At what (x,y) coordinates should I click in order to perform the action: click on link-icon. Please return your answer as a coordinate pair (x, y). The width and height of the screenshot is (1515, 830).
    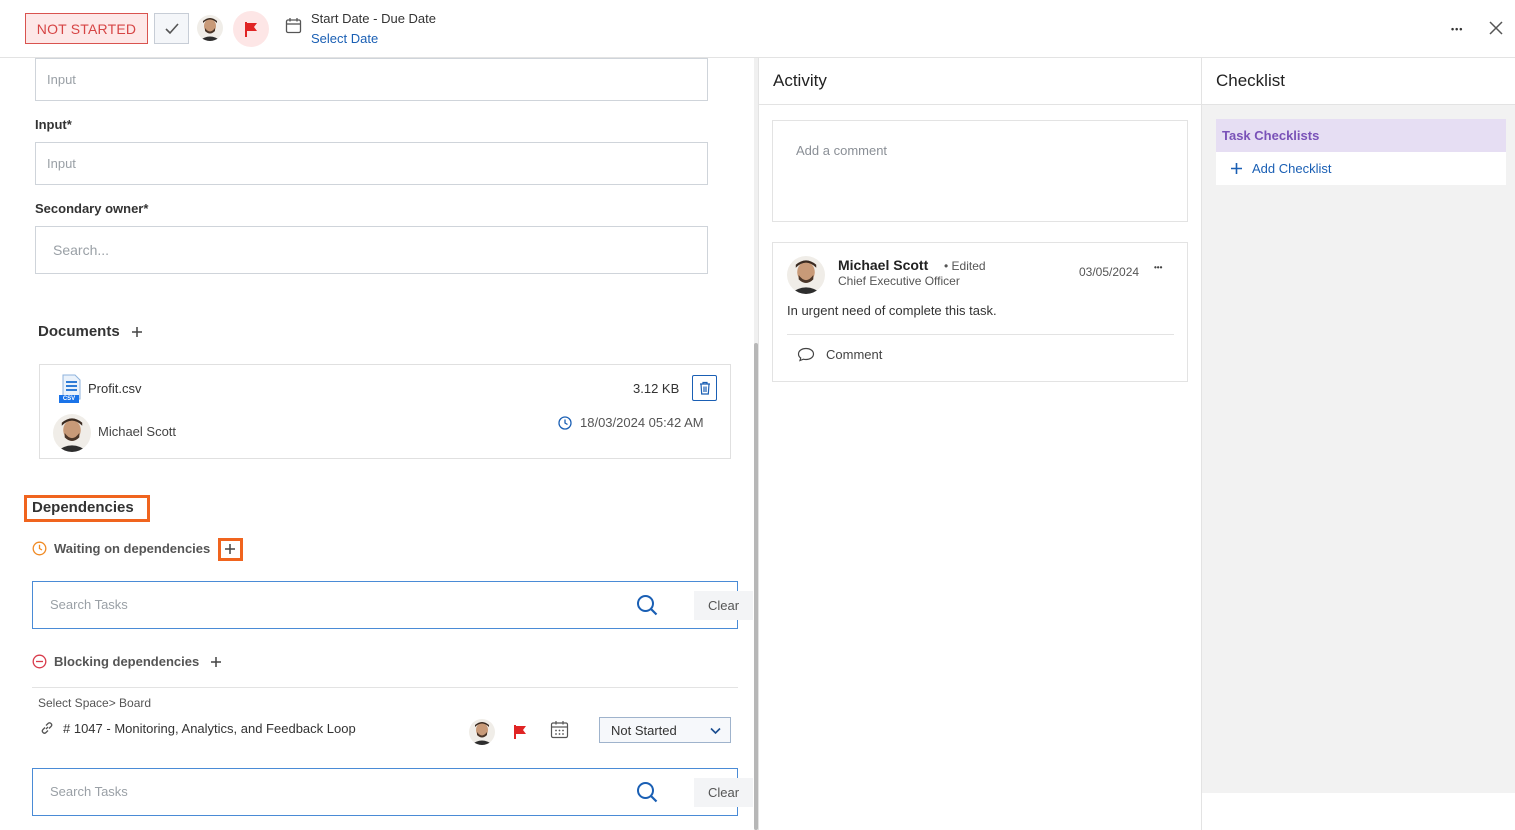
    Looking at the image, I should click on (47, 728).